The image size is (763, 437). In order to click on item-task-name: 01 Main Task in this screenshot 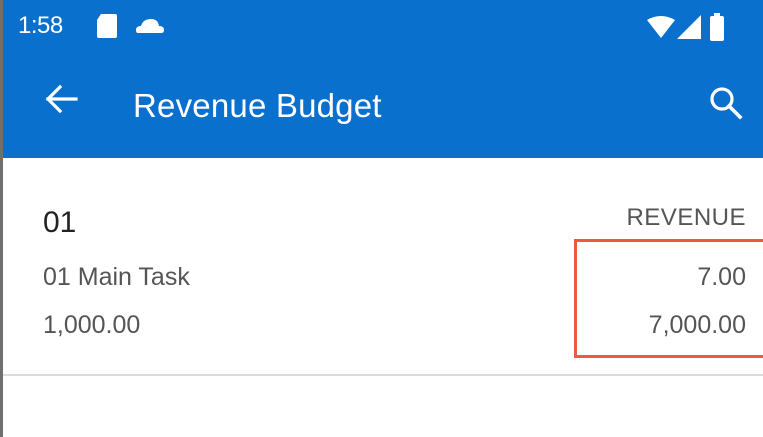, I will do `click(116, 277)`.